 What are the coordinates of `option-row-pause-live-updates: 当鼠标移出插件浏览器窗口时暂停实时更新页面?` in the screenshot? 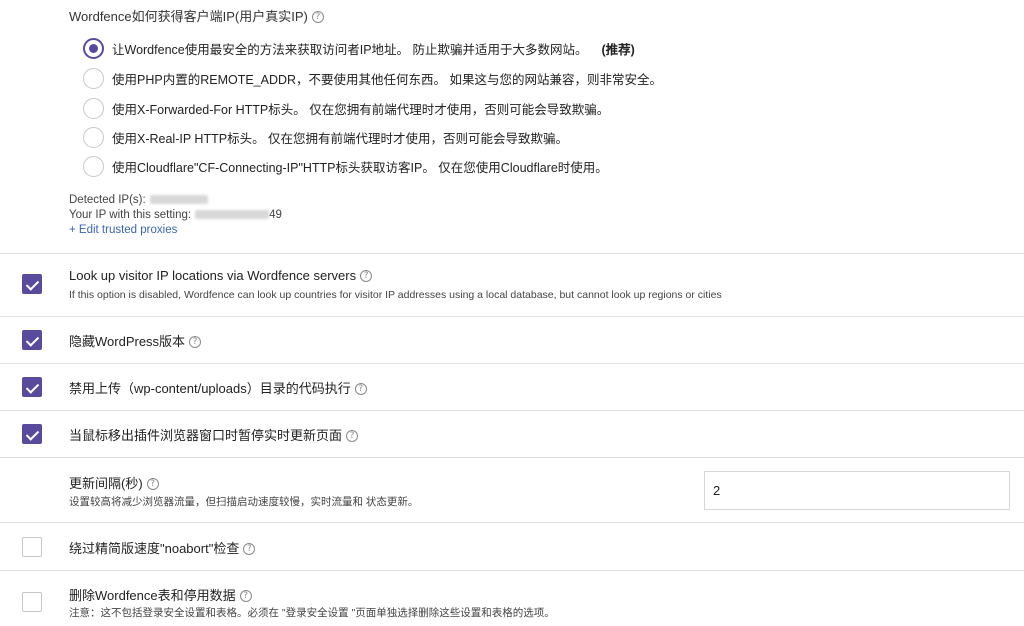 It's located at (512, 434).